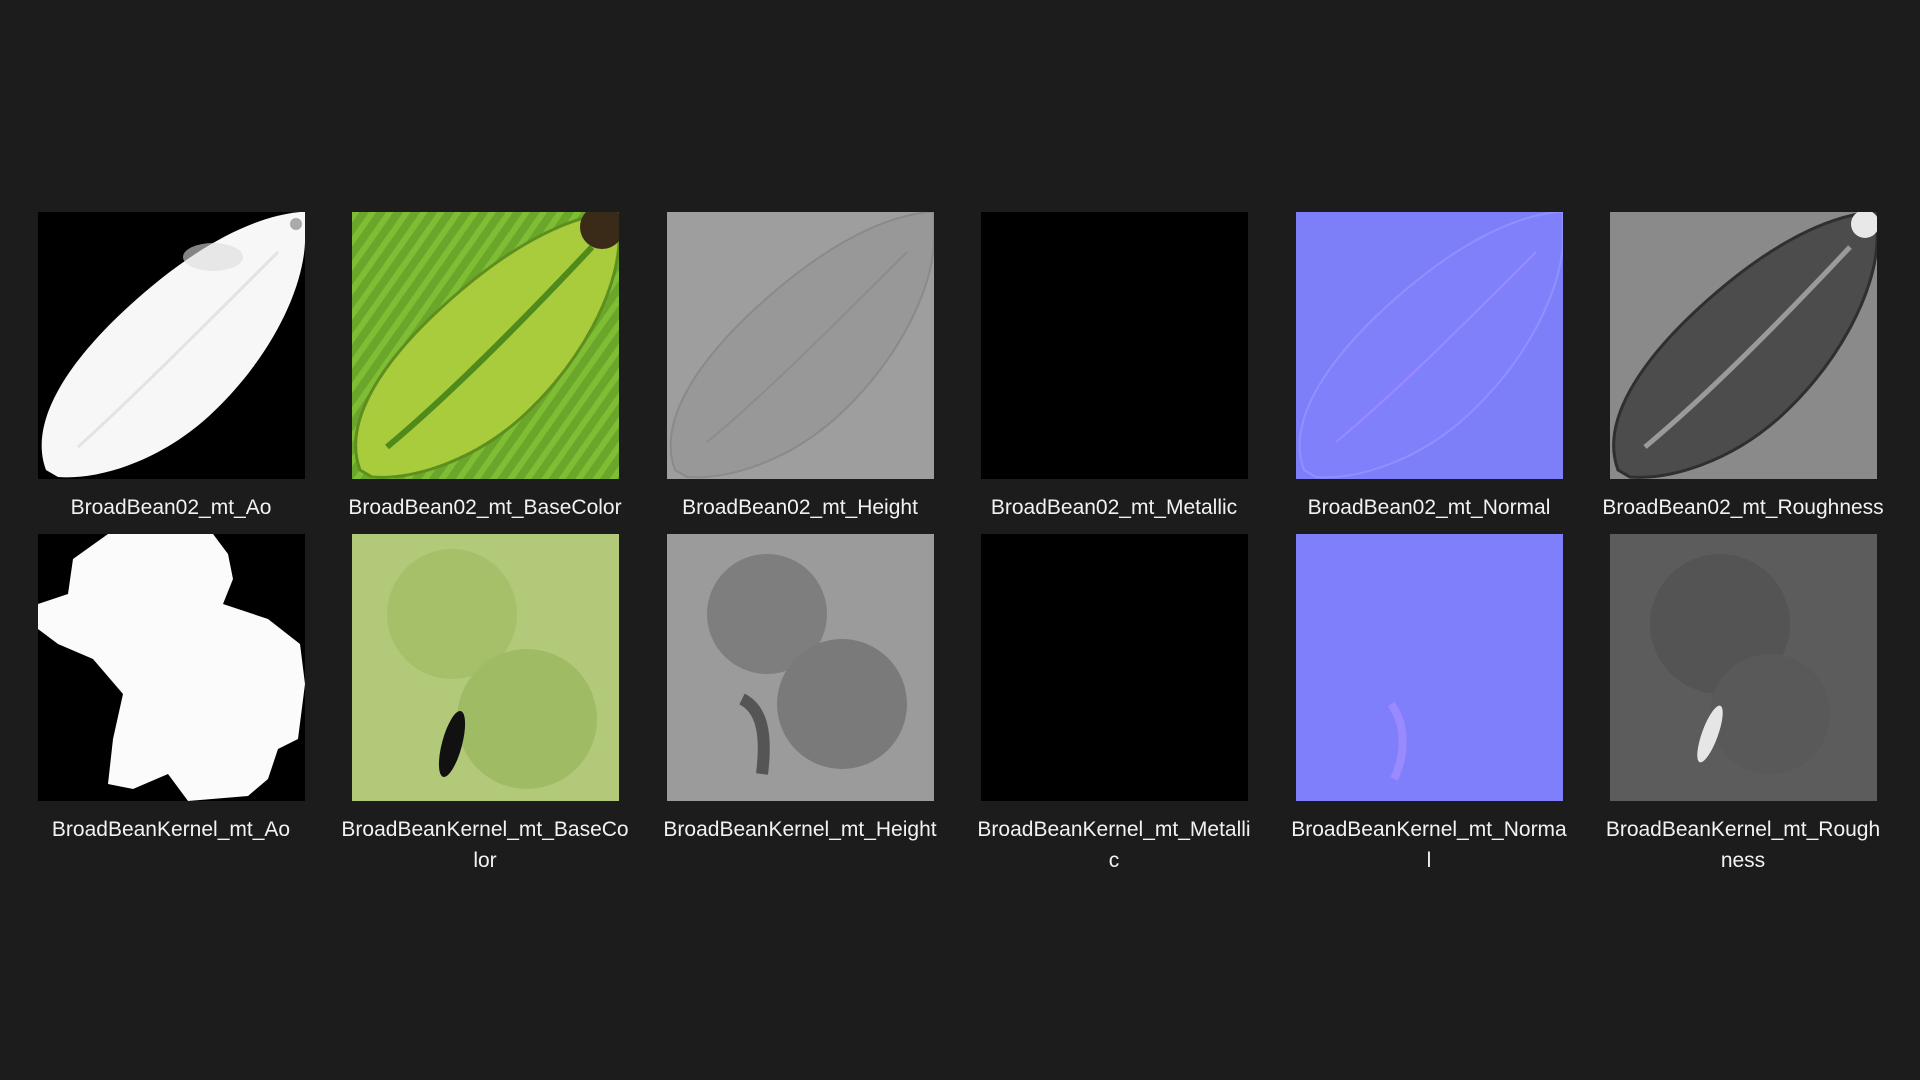 The width and height of the screenshot is (1920, 1080). I want to click on file-name: BroadBean02_mt_Metallic, so click(1114, 507).